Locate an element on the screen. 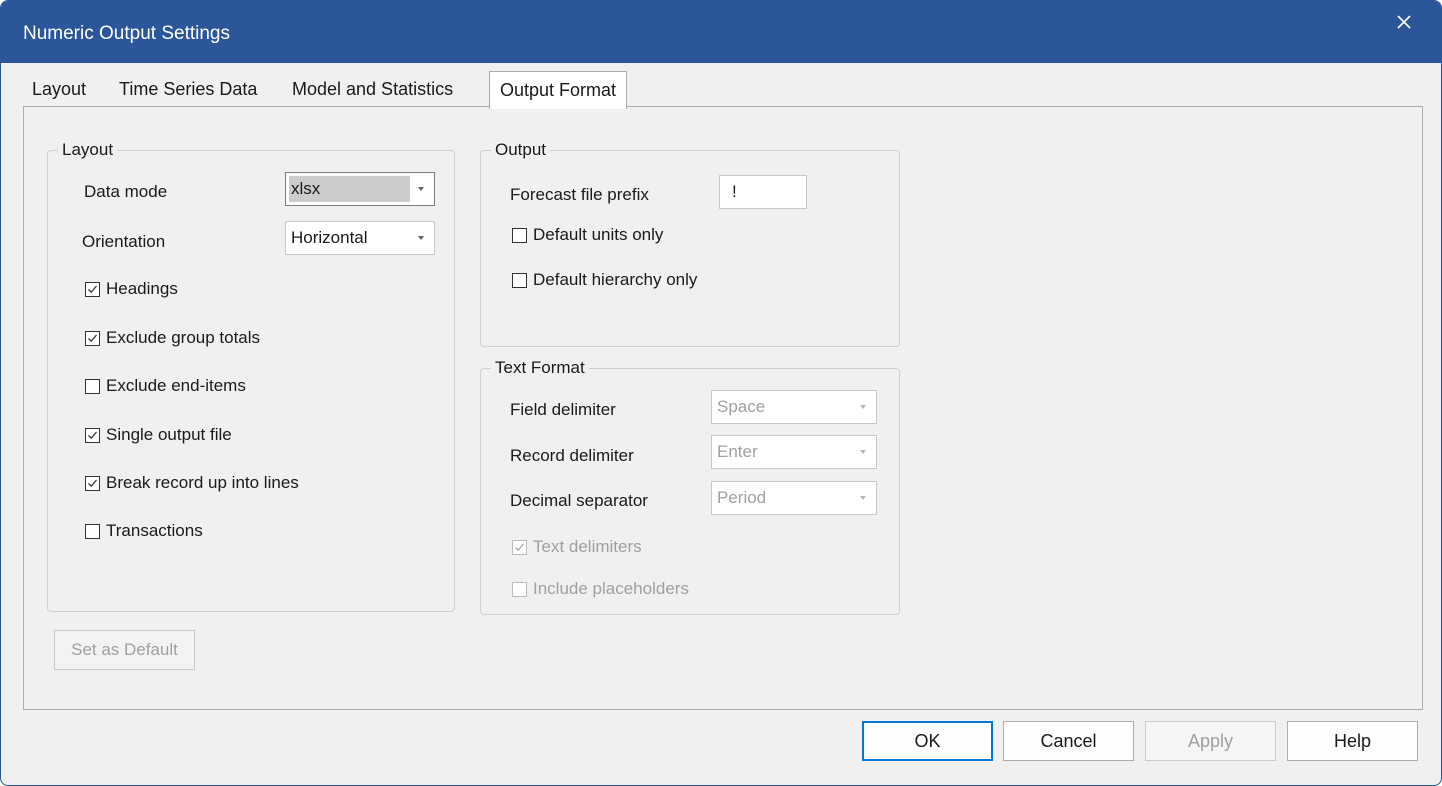  data-mode-value: xlsx is located at coordinates (306, 188).